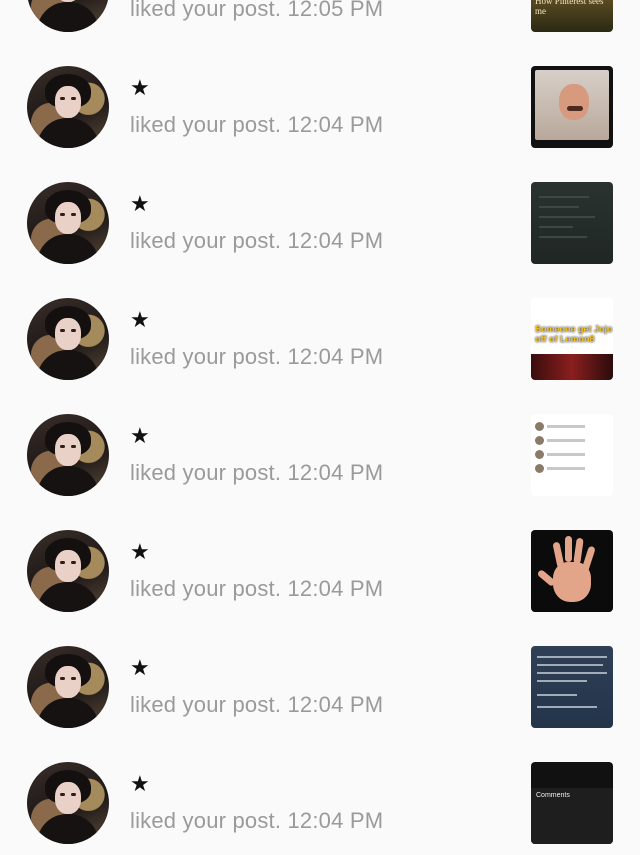 This screenshot has width=640, height=855. Describe the element at coordinates (569, 8) in the screenshot. I see `thumbnail-caption: How Pinterest sees me` at that location.